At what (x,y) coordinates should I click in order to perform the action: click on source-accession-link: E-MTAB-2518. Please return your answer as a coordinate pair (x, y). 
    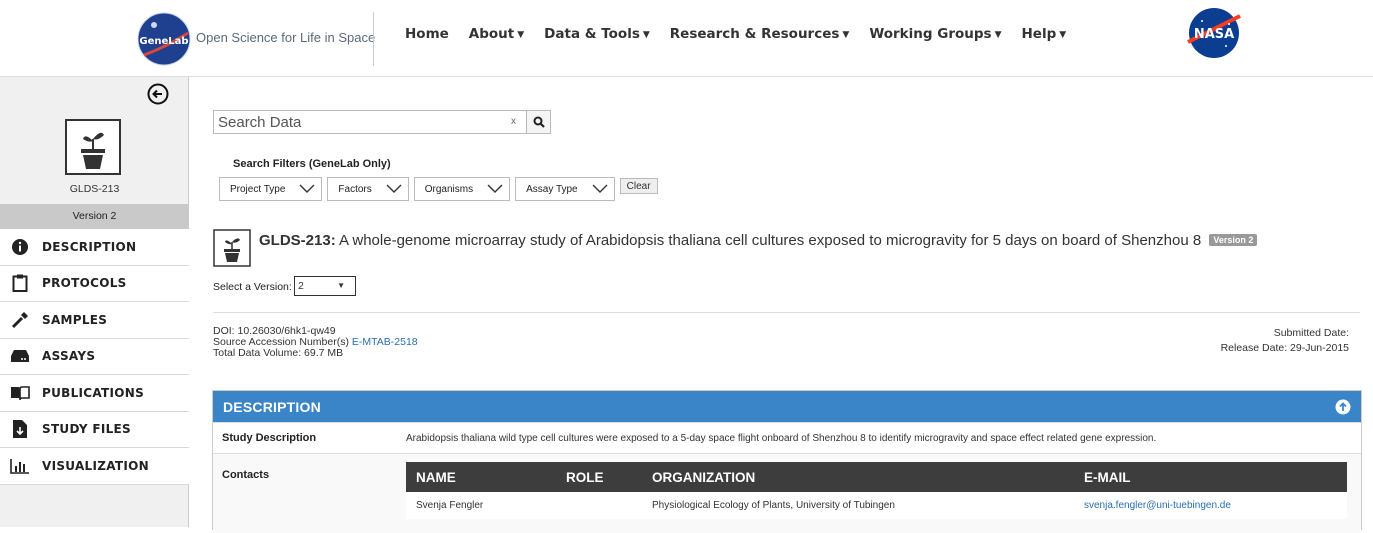
    Looking at the image, I should click on (385, 342).